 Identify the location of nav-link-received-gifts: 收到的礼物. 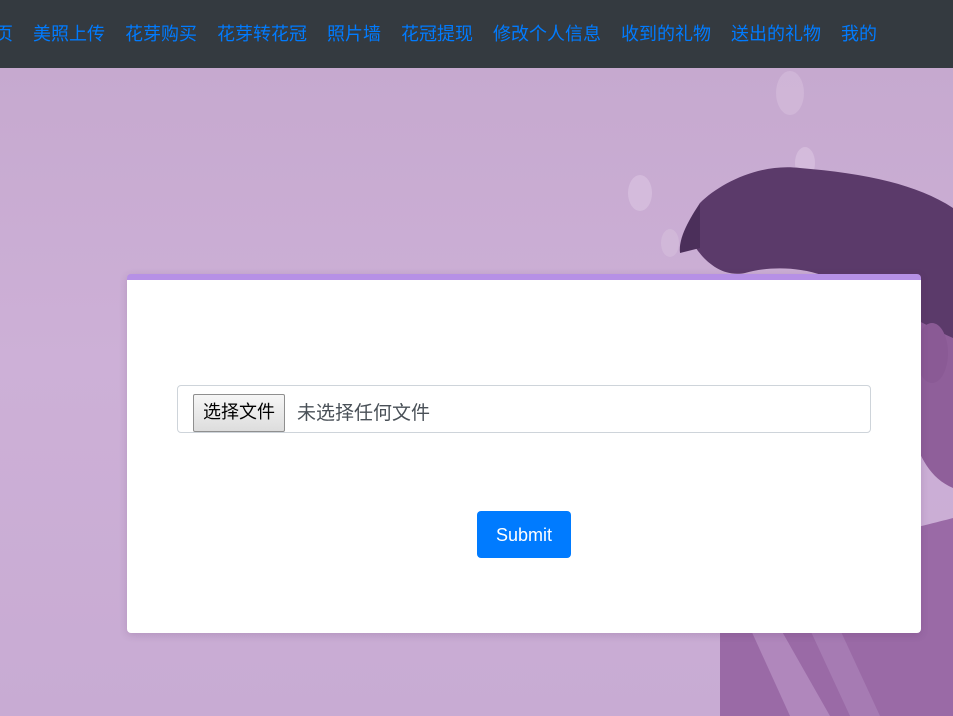
(666, 35).